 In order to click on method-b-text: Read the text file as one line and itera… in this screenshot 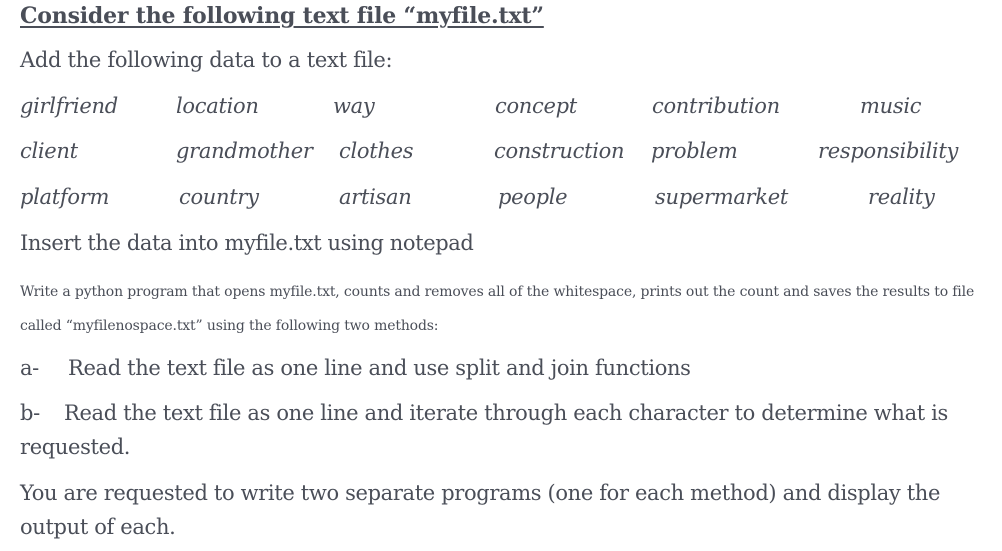, I will do `click(506, 413)`.